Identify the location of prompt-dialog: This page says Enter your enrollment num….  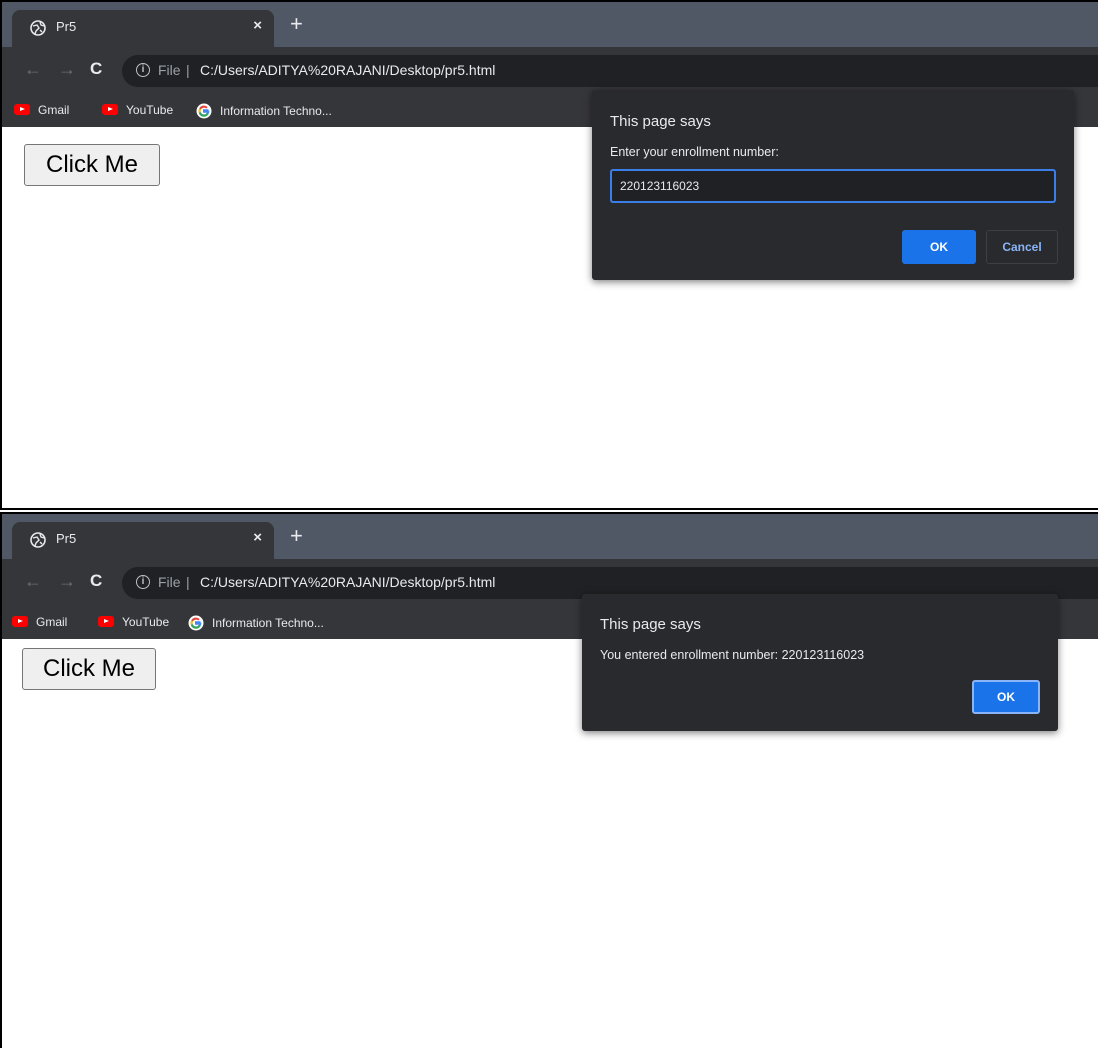
(833, 185).